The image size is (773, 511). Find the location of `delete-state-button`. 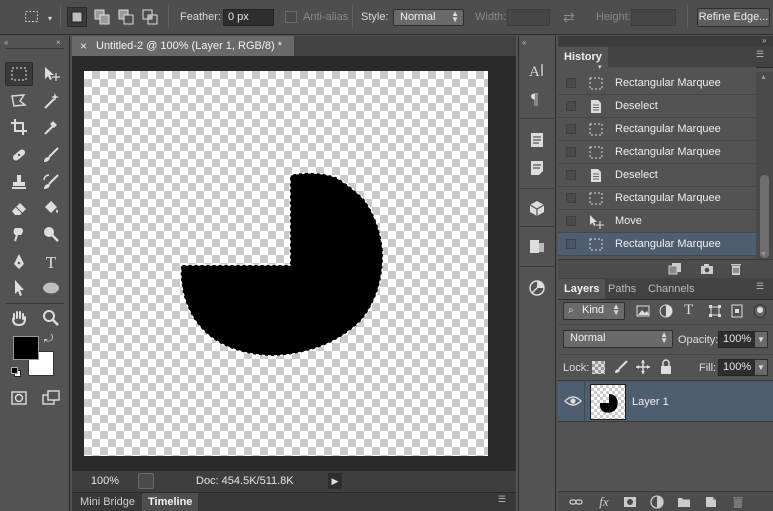

delete-state-button is located at coordinates (736, 269).